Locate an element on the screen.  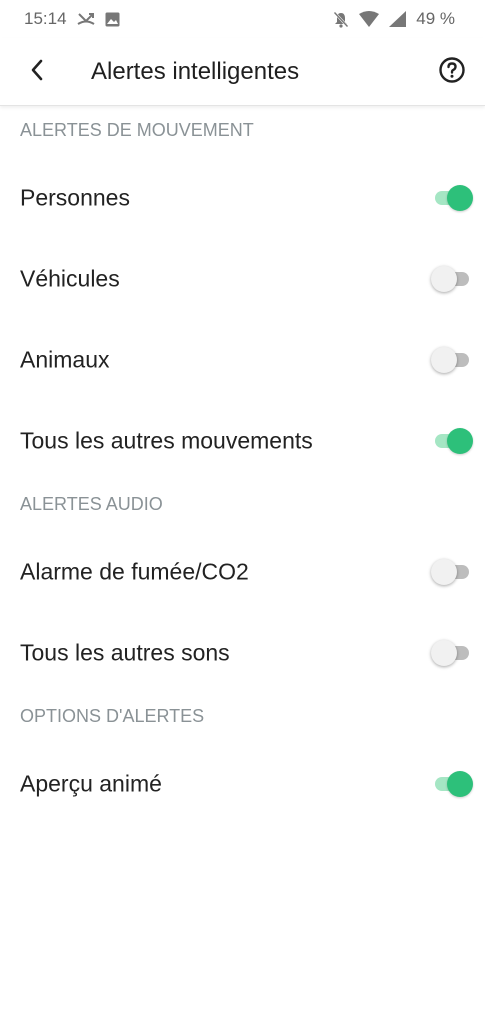
setting-row-alarme-fumee: Alarme de fumée/CO2 is located at coordinates (242, 572).